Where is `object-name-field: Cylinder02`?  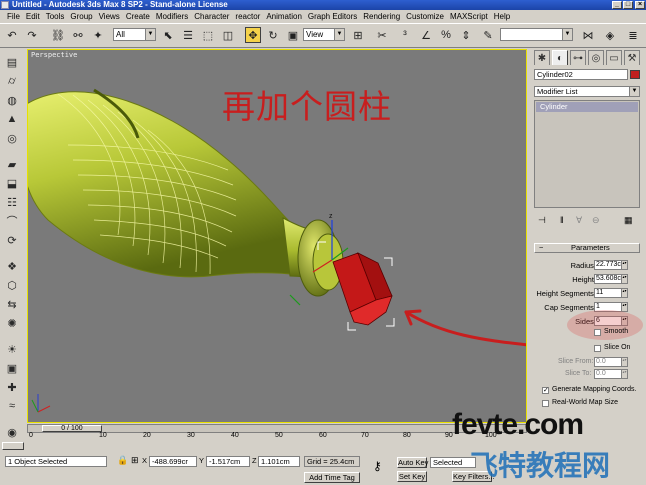
object-name-field: Cylinder02 is located at coordinates (581, 74).